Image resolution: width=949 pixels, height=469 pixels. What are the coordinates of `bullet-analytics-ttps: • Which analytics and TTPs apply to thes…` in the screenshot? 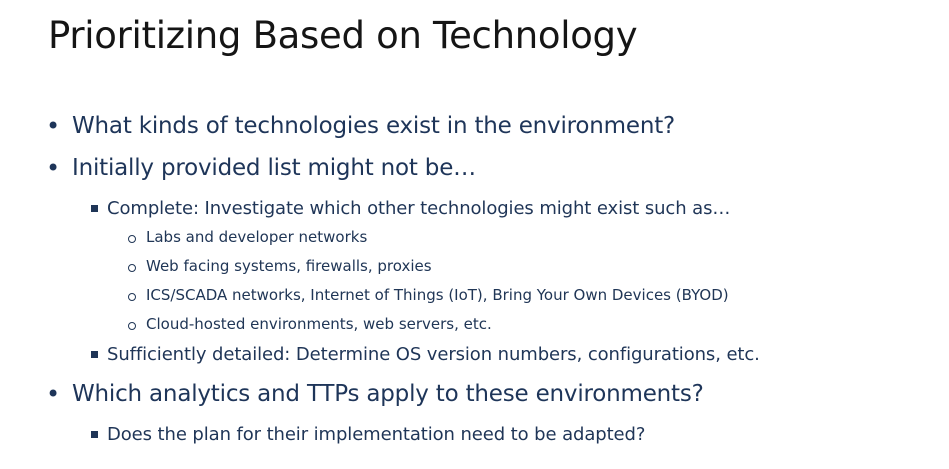 It's located at (375, 394).